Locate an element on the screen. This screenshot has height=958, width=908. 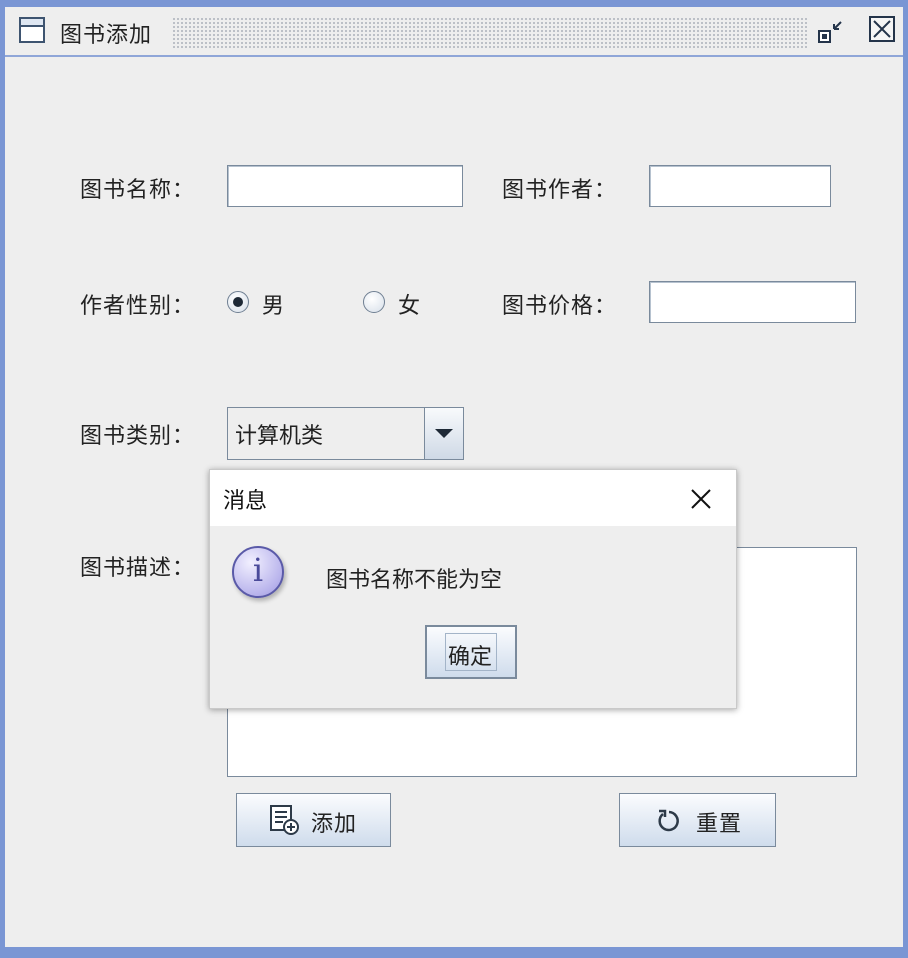
reset-button: 重置 is located at coordinates (697, 820).